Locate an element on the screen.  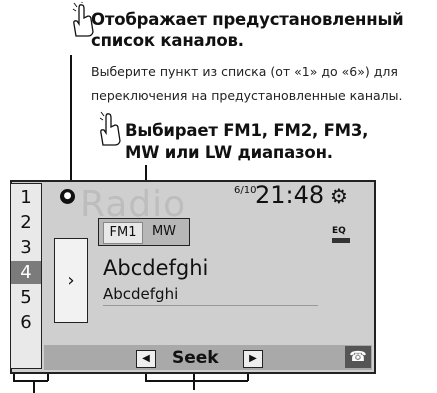
callout-title: Выбирает FM1, FM2, FM3, is located at coordinates (247, 130).